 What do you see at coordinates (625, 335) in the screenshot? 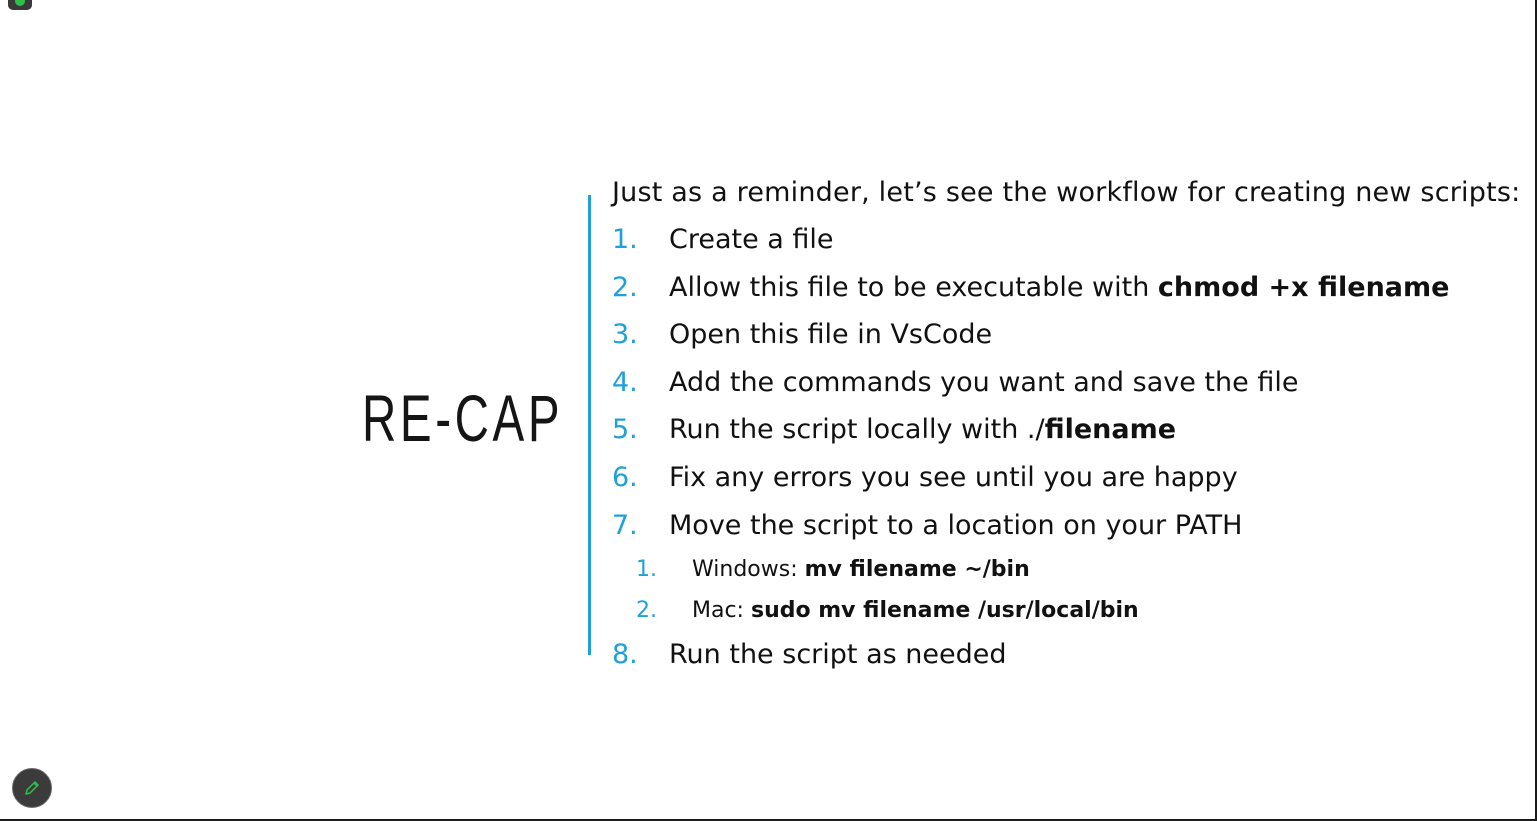
I see `list-number: 3.` at bounding box center [625, 335].